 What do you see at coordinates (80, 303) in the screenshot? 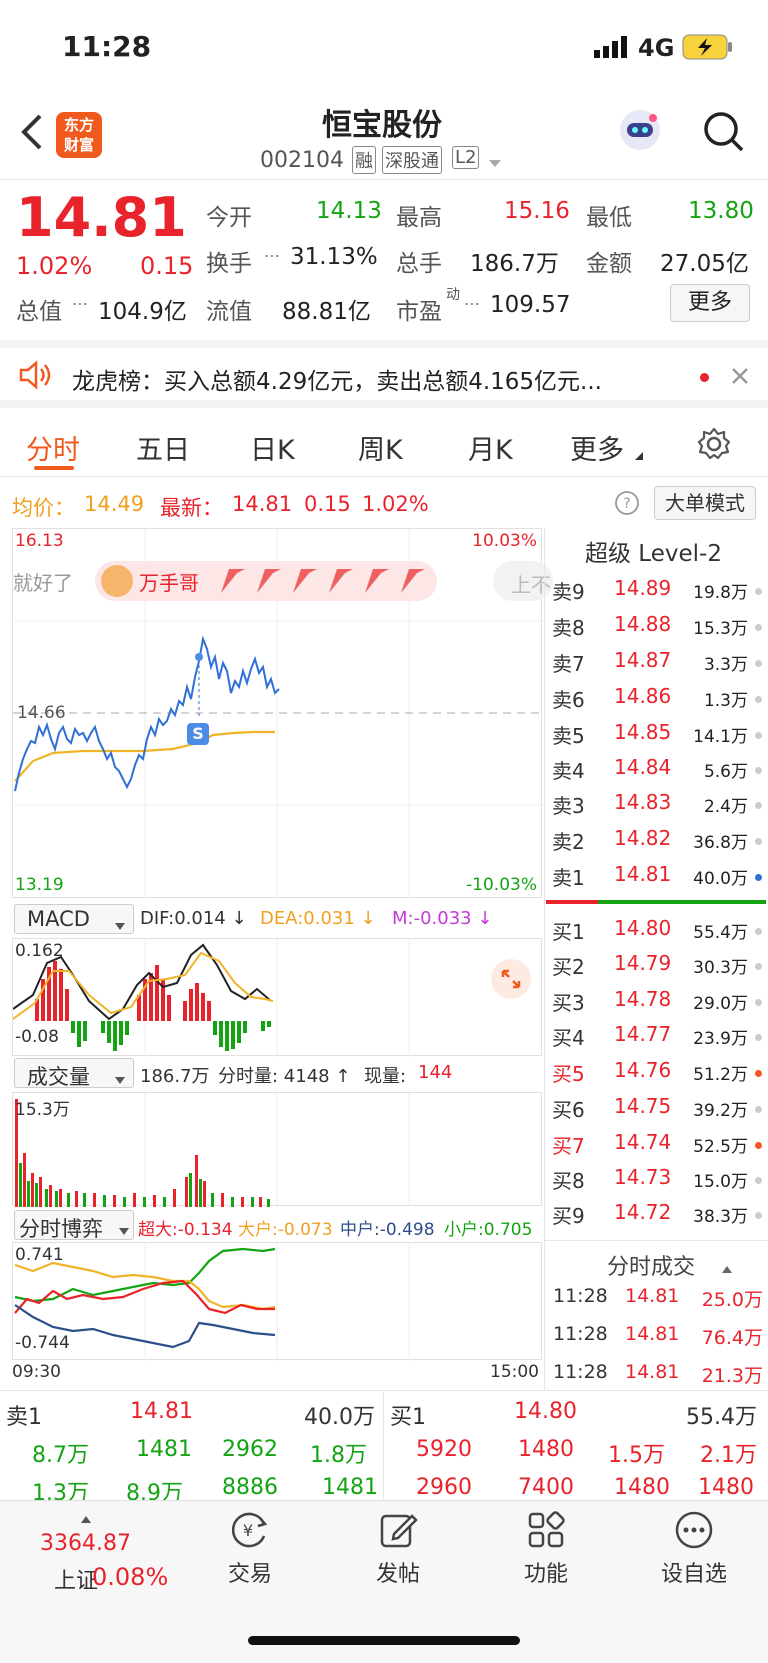
I see `mktcap-info-icon: ⋯` at bounding box center [80, 303].